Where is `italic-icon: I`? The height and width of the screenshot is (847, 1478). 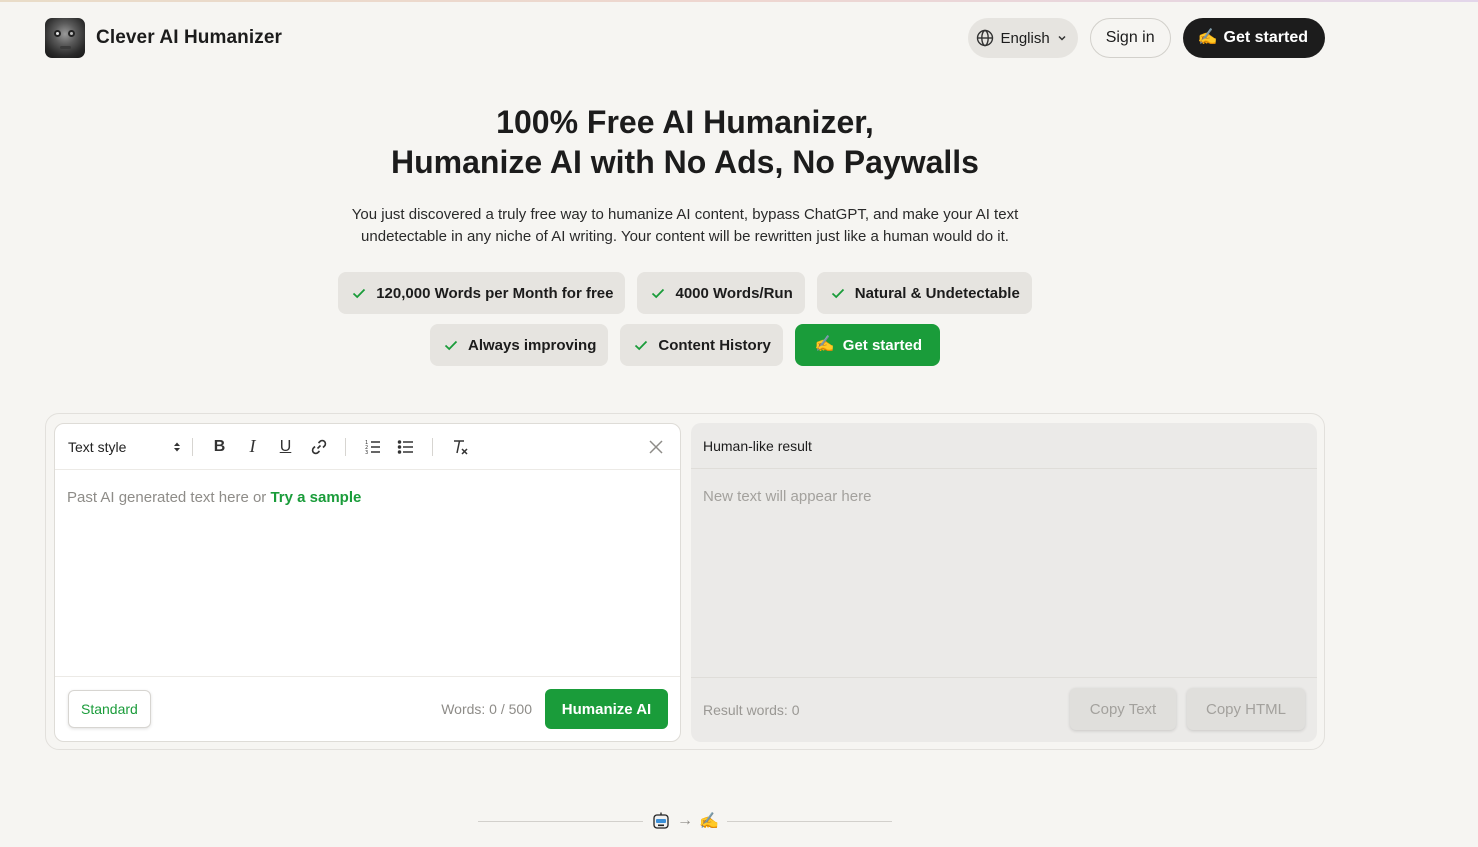 italic-icon: I is located at coordinates (252, 446).